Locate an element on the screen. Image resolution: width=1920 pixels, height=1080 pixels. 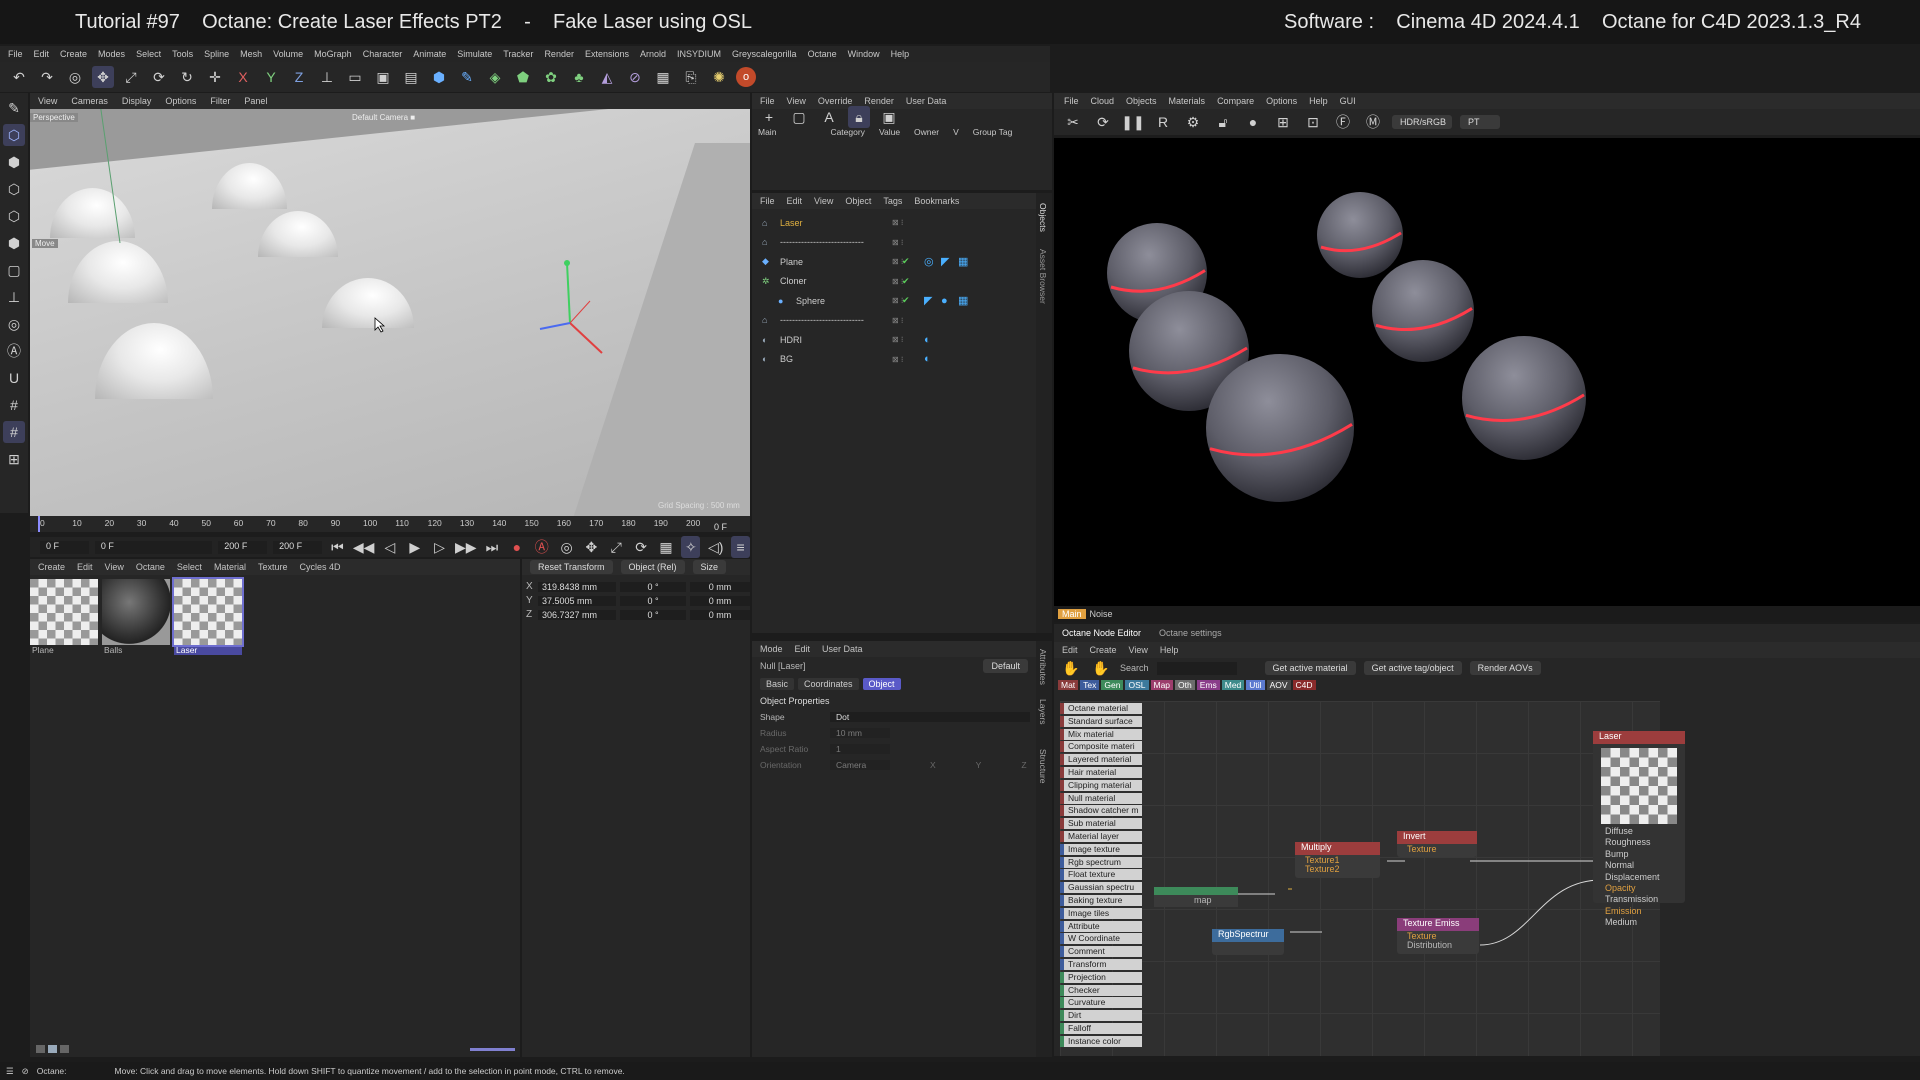
field-icon: ⊘ is located at coordinates (635, 77).